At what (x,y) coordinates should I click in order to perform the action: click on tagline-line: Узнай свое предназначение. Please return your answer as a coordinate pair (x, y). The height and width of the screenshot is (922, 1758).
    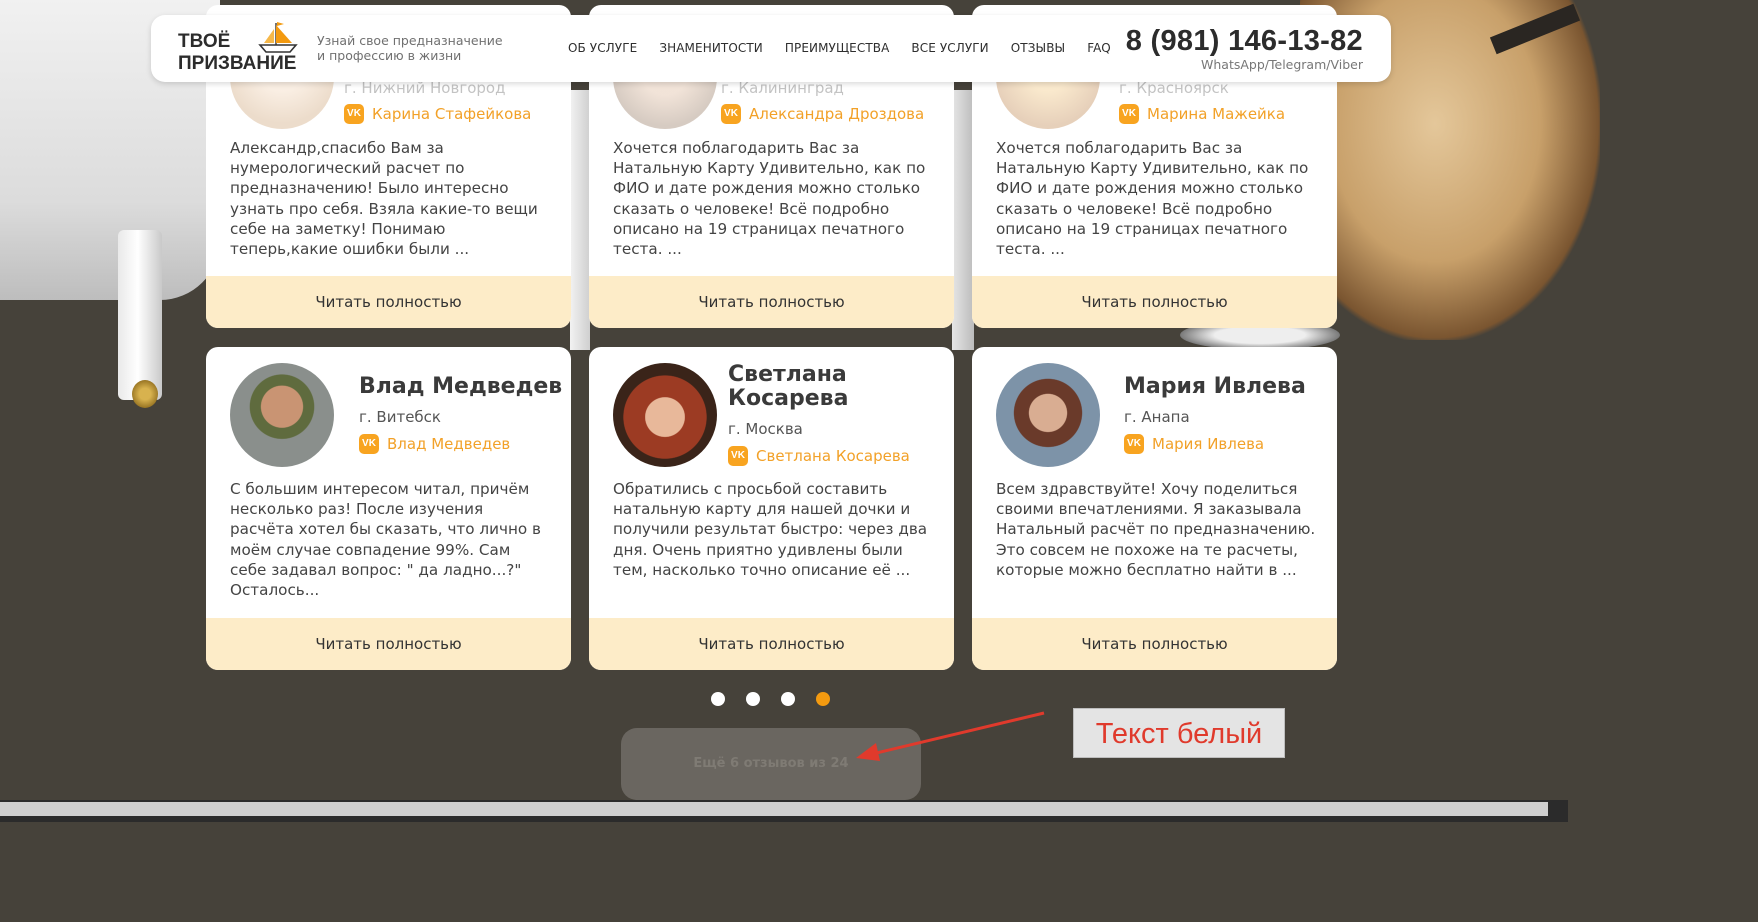
    Looking at the image, I should click on (410, 40).